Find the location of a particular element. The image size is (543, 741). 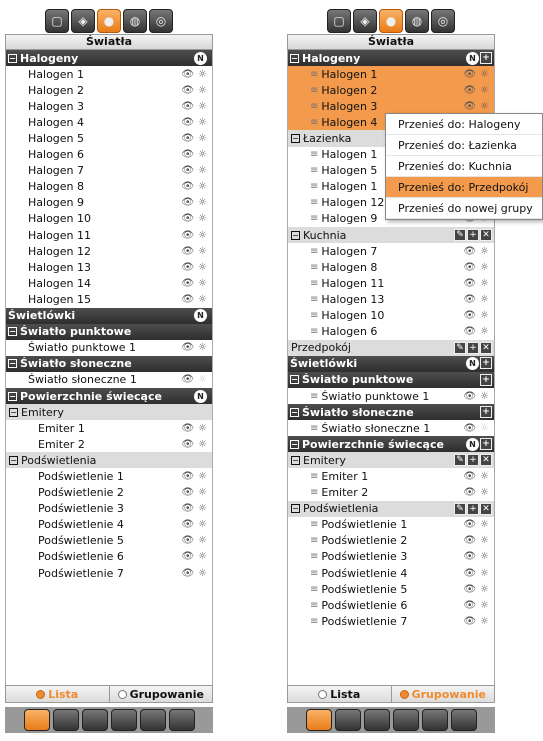

view-side-icon is located at coordinates (376, 720).